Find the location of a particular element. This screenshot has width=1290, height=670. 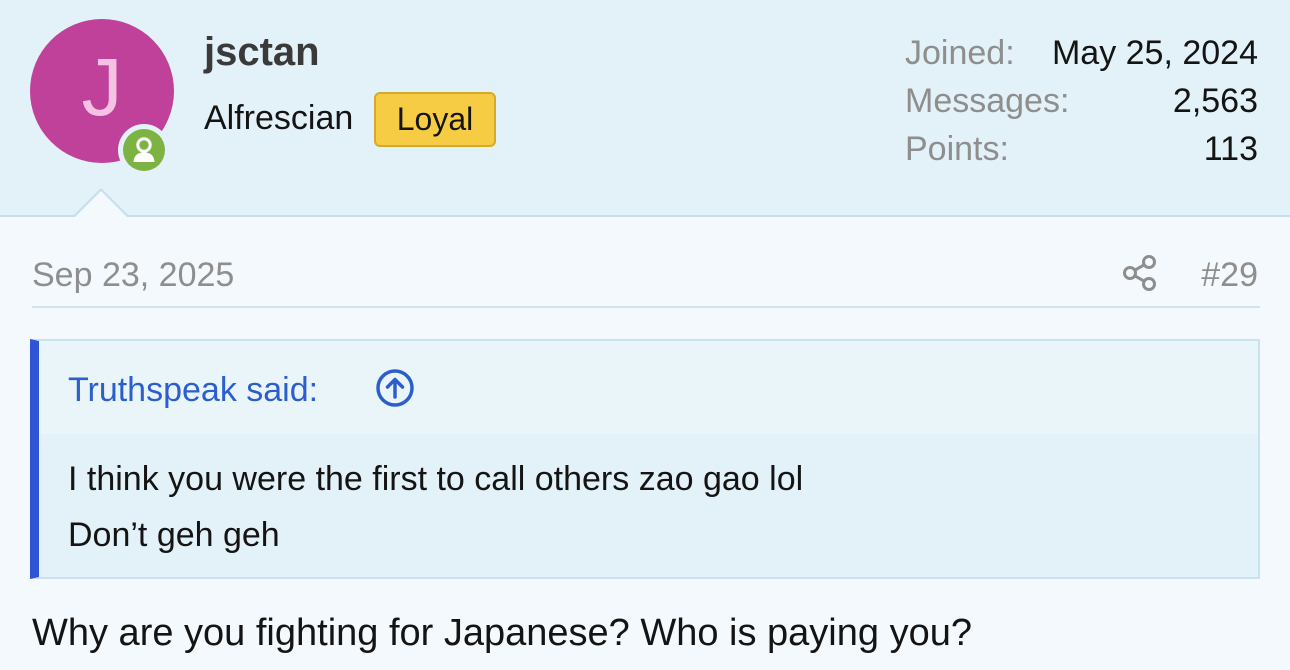

stat-joined-label: Joined: is located at coordinates (960, 53).